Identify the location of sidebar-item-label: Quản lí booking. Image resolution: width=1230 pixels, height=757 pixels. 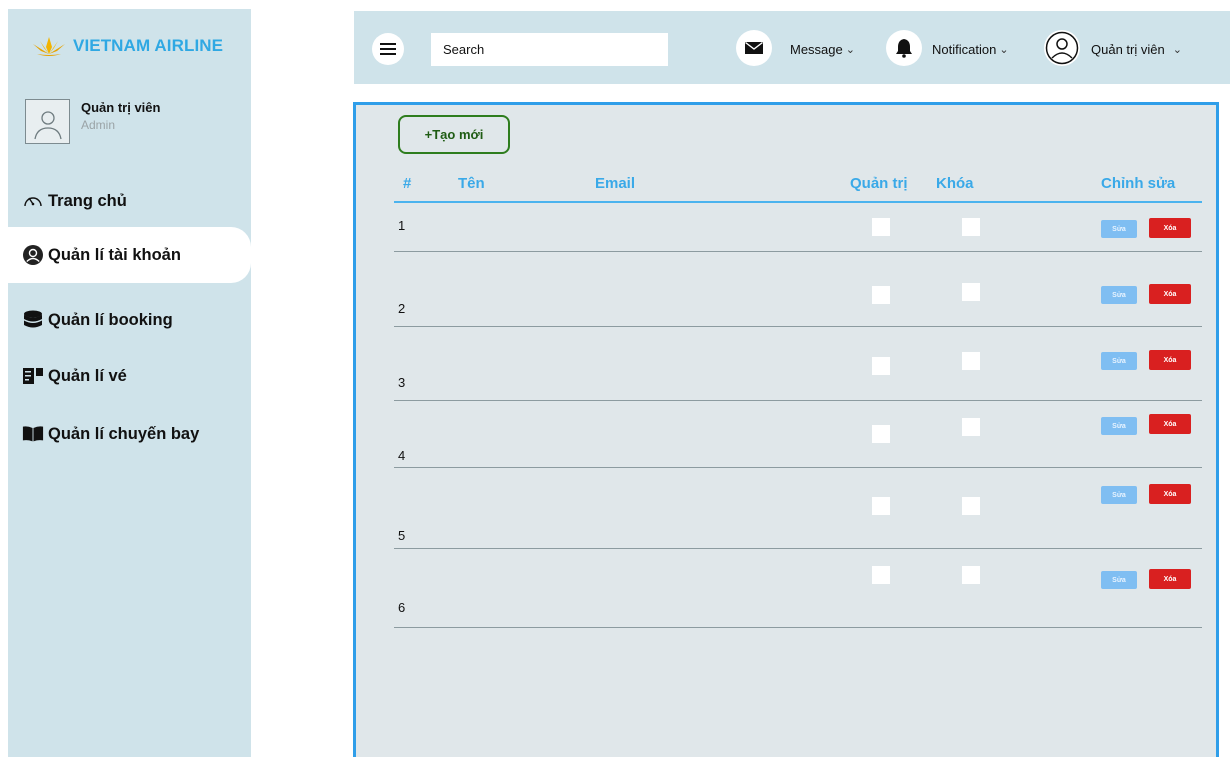
(110, 319).